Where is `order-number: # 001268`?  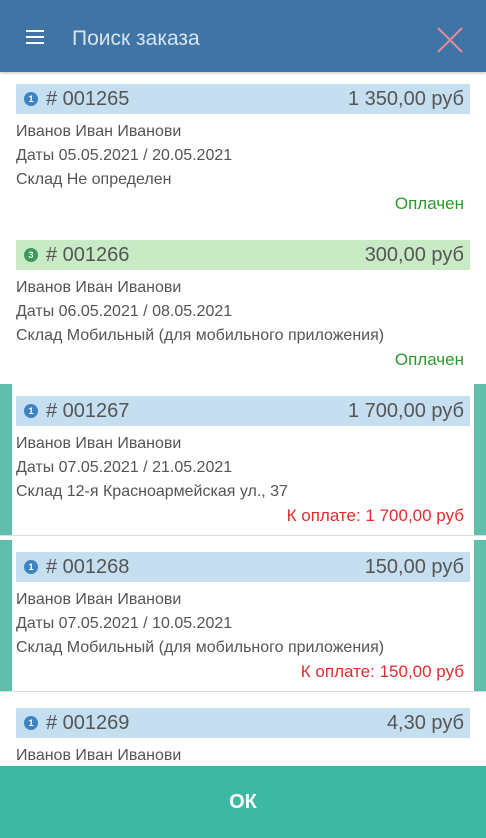 order-number: # 001268 is located at coordinates (88, 566).